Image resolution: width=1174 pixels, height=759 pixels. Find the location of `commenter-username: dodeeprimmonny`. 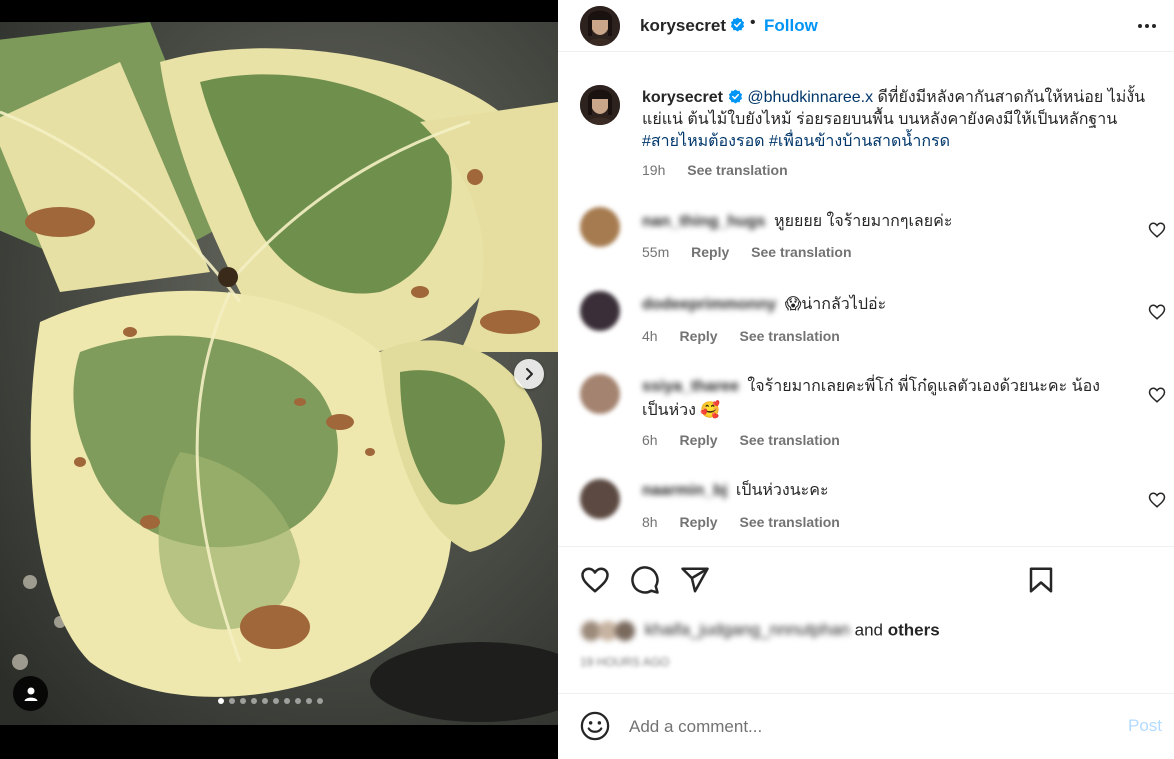

commenter-username: dodeeprimmonny is located at coordinates (709, 304).